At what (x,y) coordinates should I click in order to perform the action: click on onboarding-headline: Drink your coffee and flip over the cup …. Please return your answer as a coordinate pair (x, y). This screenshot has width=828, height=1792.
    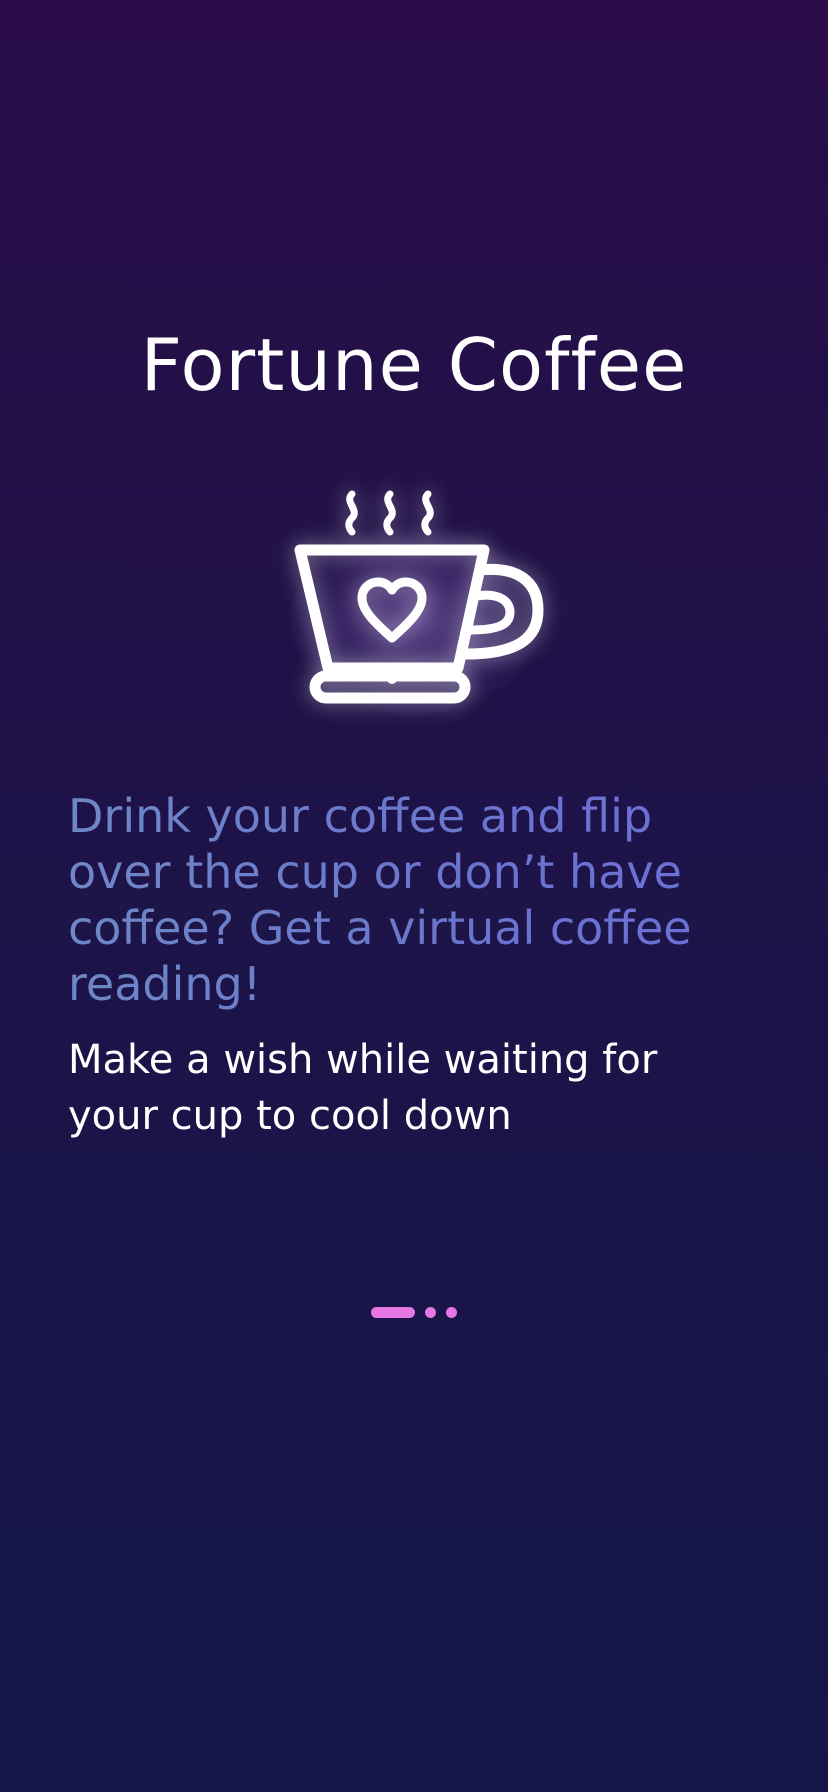
    Looking at the image, I should click on (418, 900).